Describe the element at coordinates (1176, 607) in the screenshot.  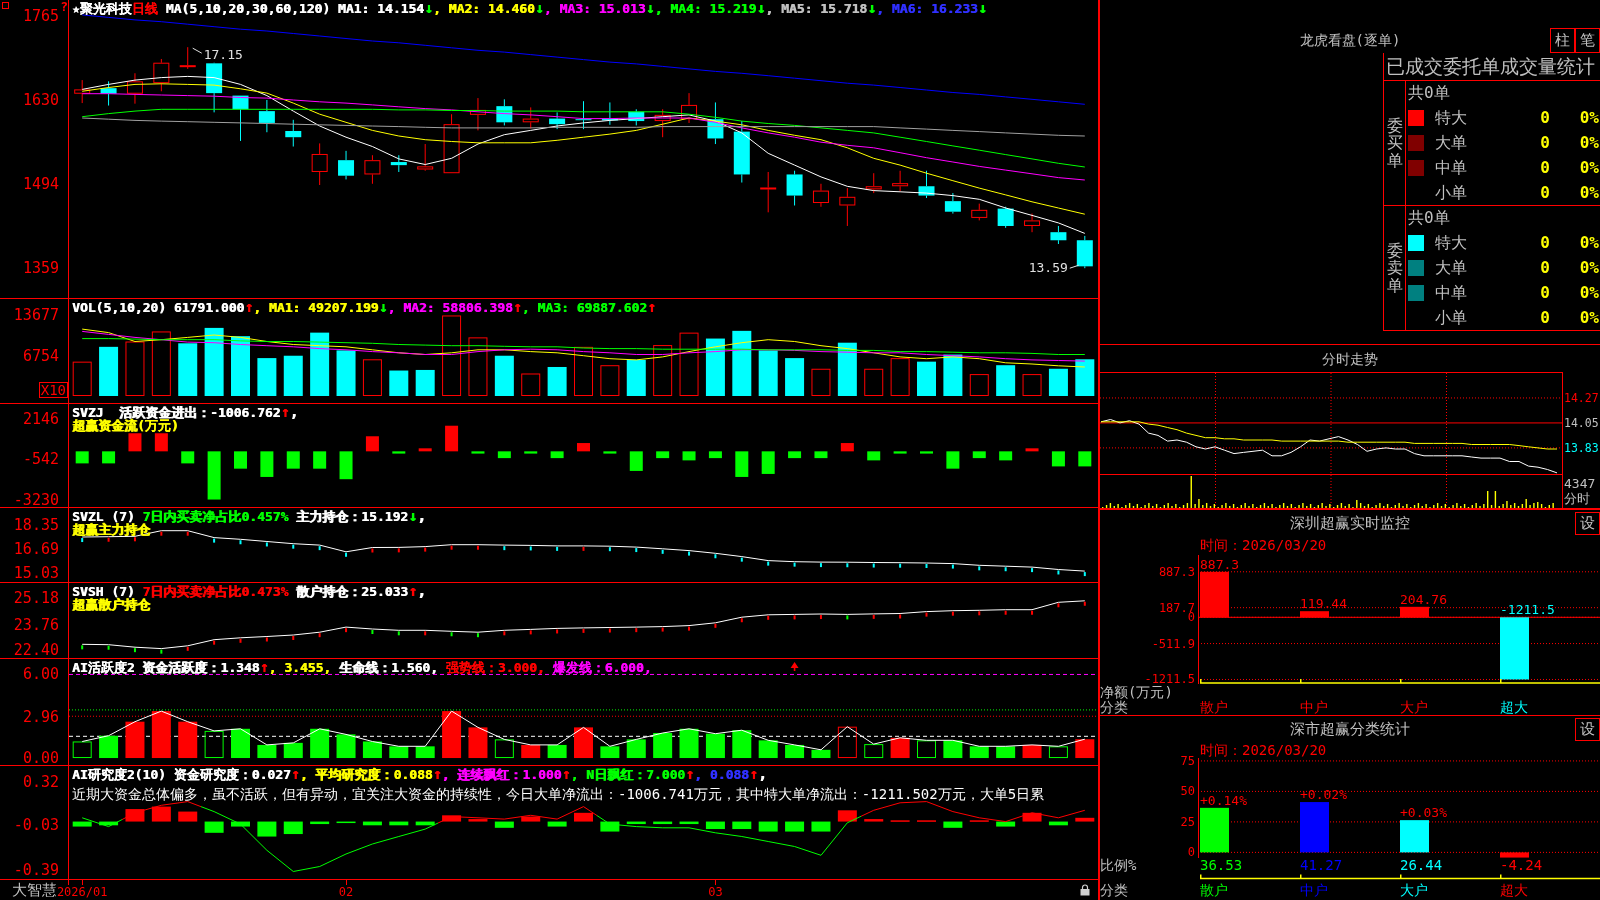
I see `axis-label: 187.7` at that location.